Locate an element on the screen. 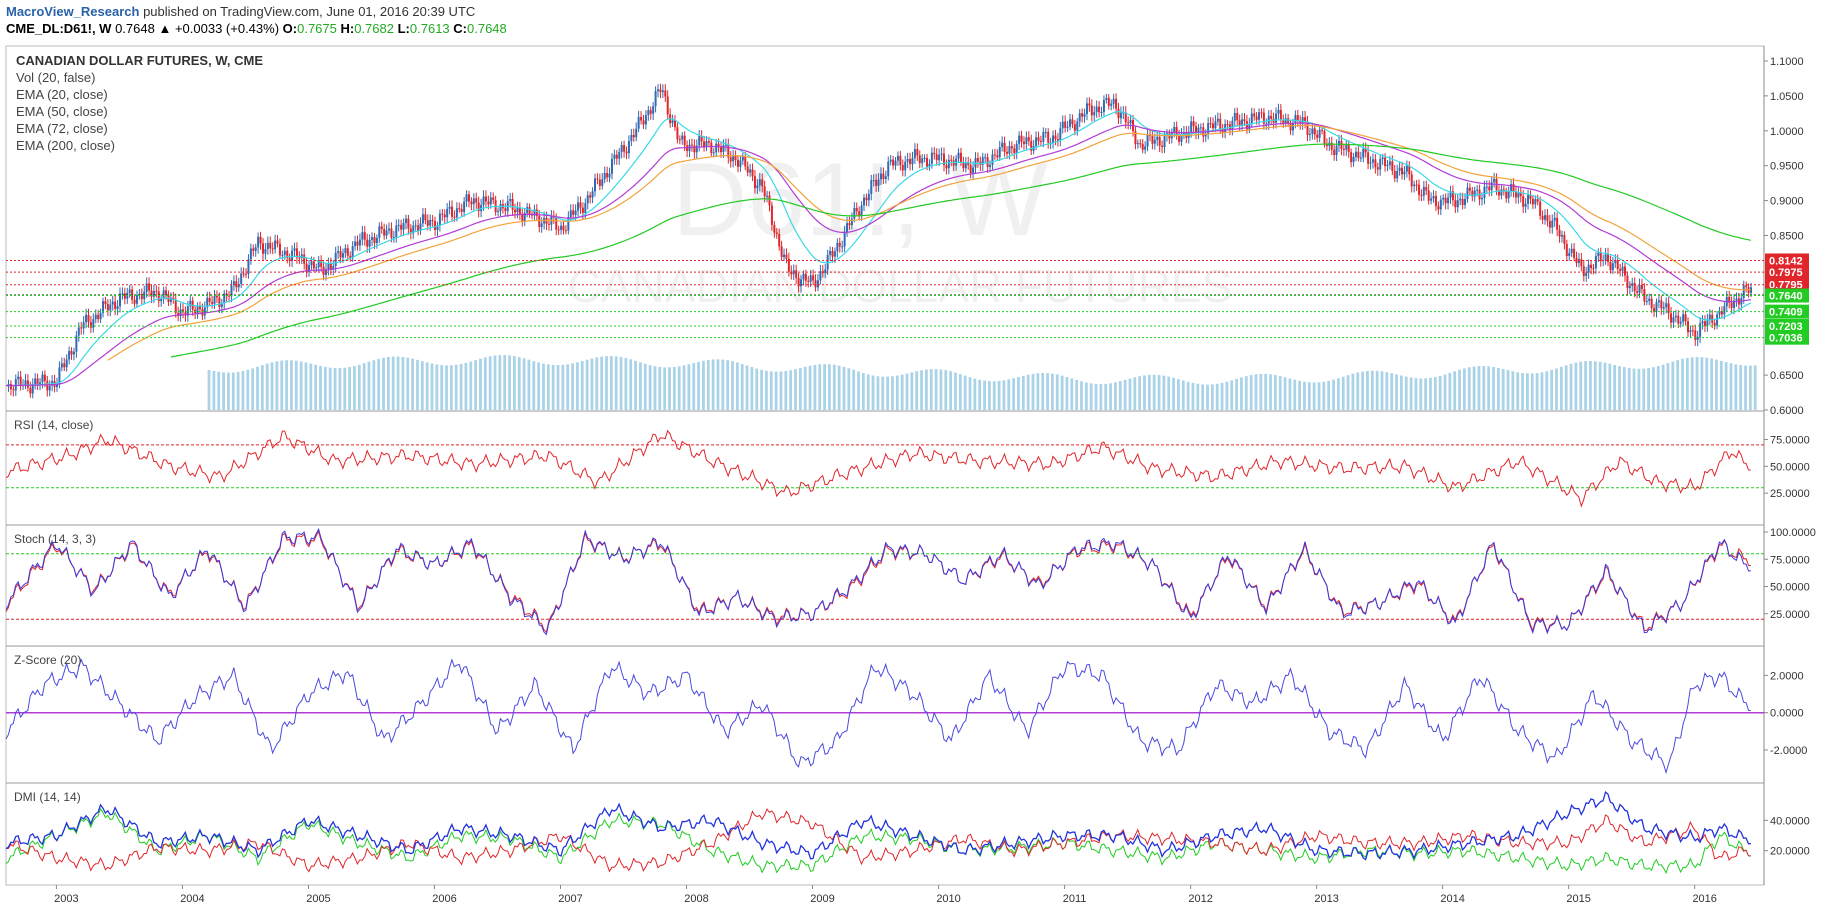 The height and width of the screenshot is (908, 1824). zscore-tick-label: -2.0000 is located at coordinates (1788, 751).